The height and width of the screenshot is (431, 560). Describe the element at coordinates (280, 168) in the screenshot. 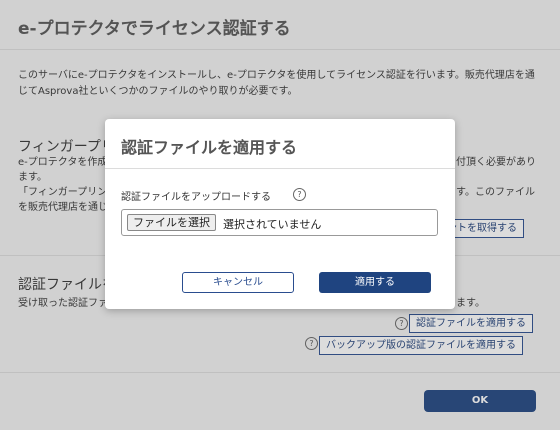

I see `modal-divider` at that location.